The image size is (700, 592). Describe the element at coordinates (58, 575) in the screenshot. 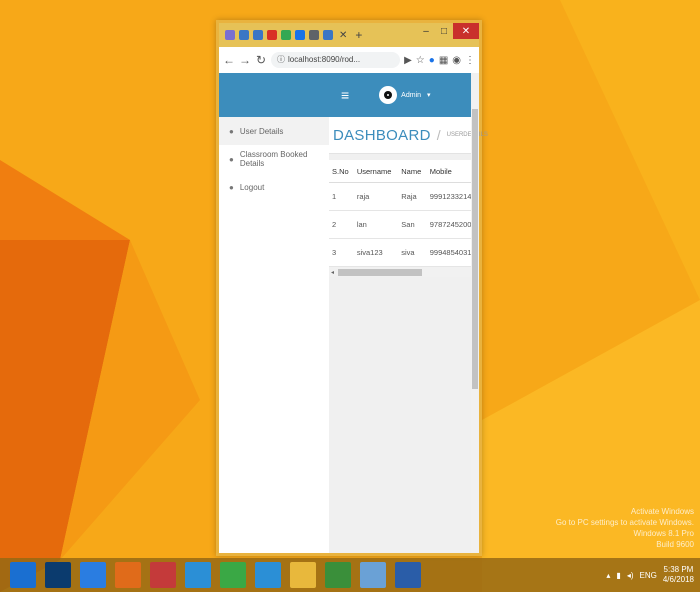

I see `photoshop-icon` at that location.